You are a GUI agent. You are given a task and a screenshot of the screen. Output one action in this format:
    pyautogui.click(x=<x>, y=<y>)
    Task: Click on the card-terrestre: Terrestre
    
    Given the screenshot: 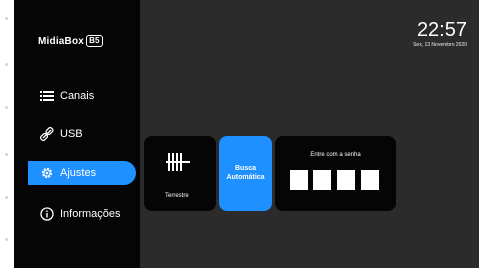 What is the action you would take?
    pyautogui.click(x=180, y=173)
    